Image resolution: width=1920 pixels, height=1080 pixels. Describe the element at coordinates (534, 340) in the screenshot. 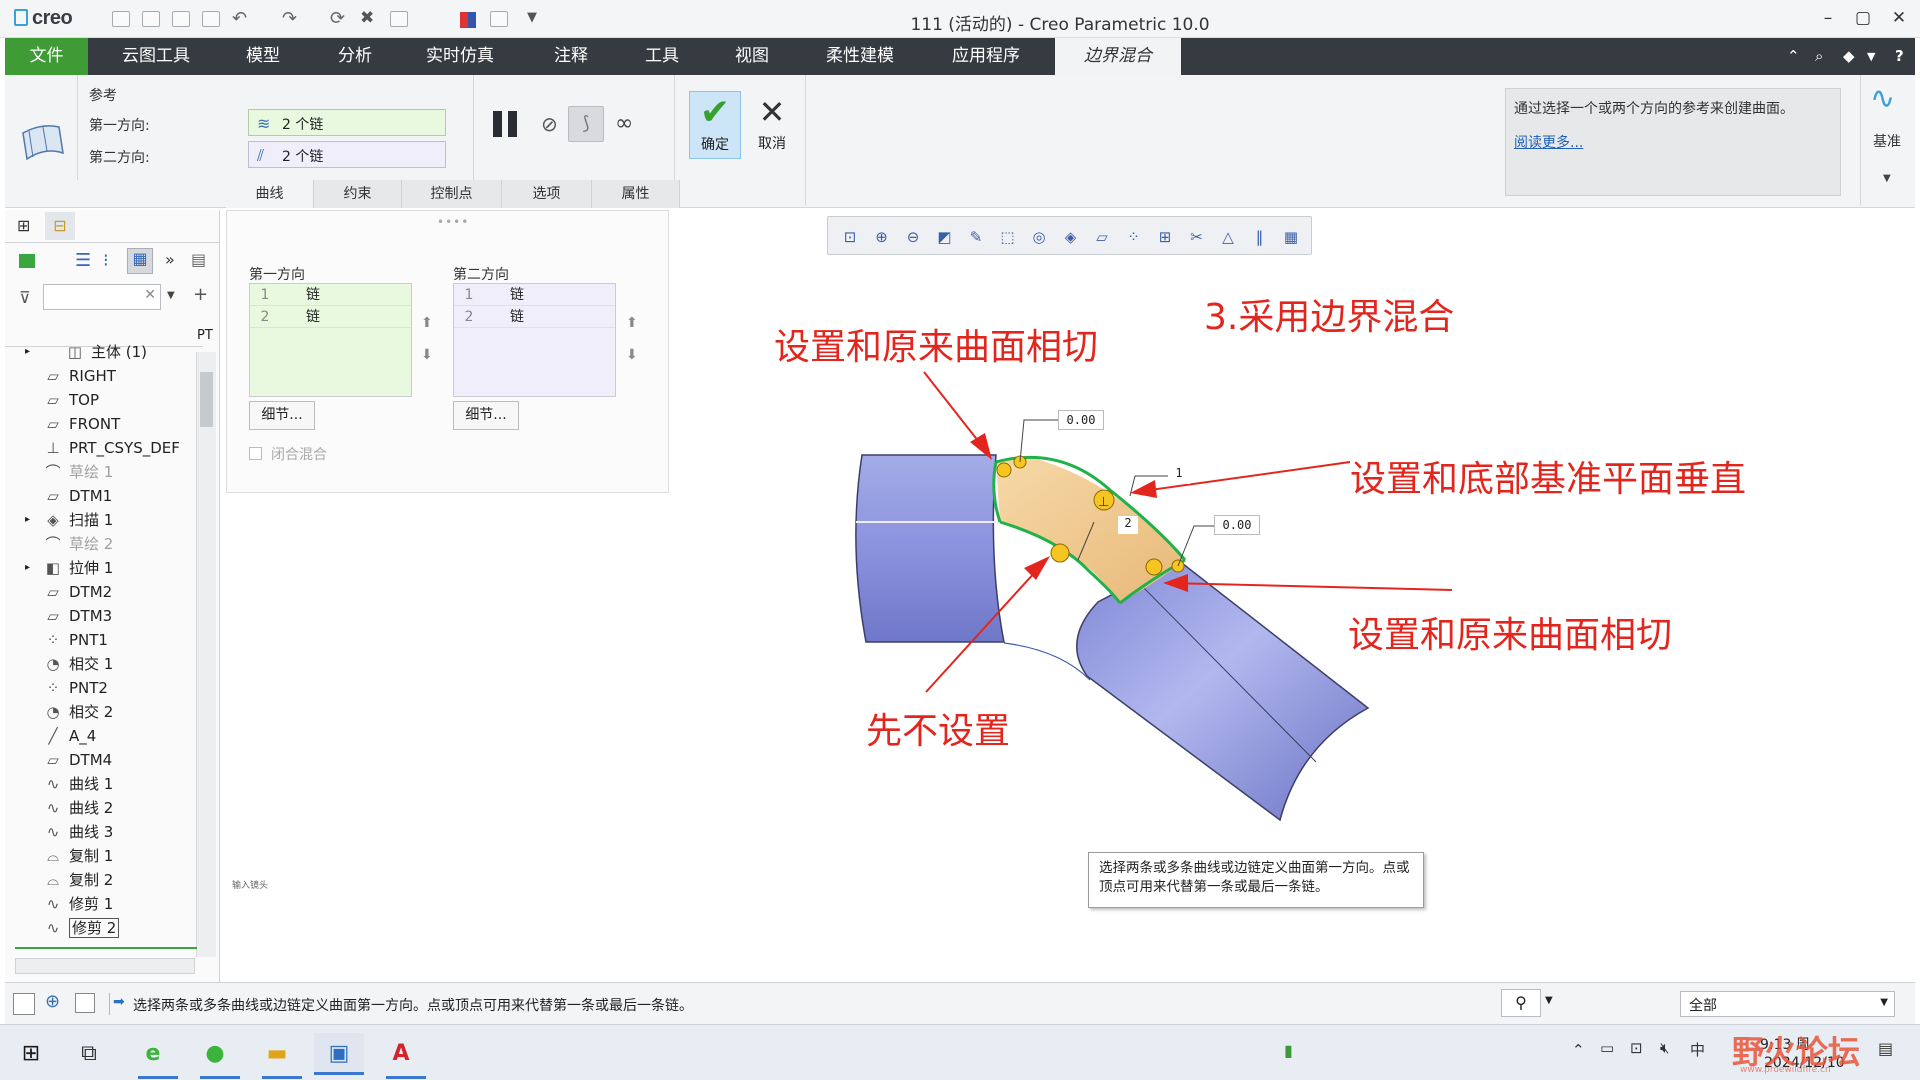

I see `second-direction-list: 1链 2链` at that location.